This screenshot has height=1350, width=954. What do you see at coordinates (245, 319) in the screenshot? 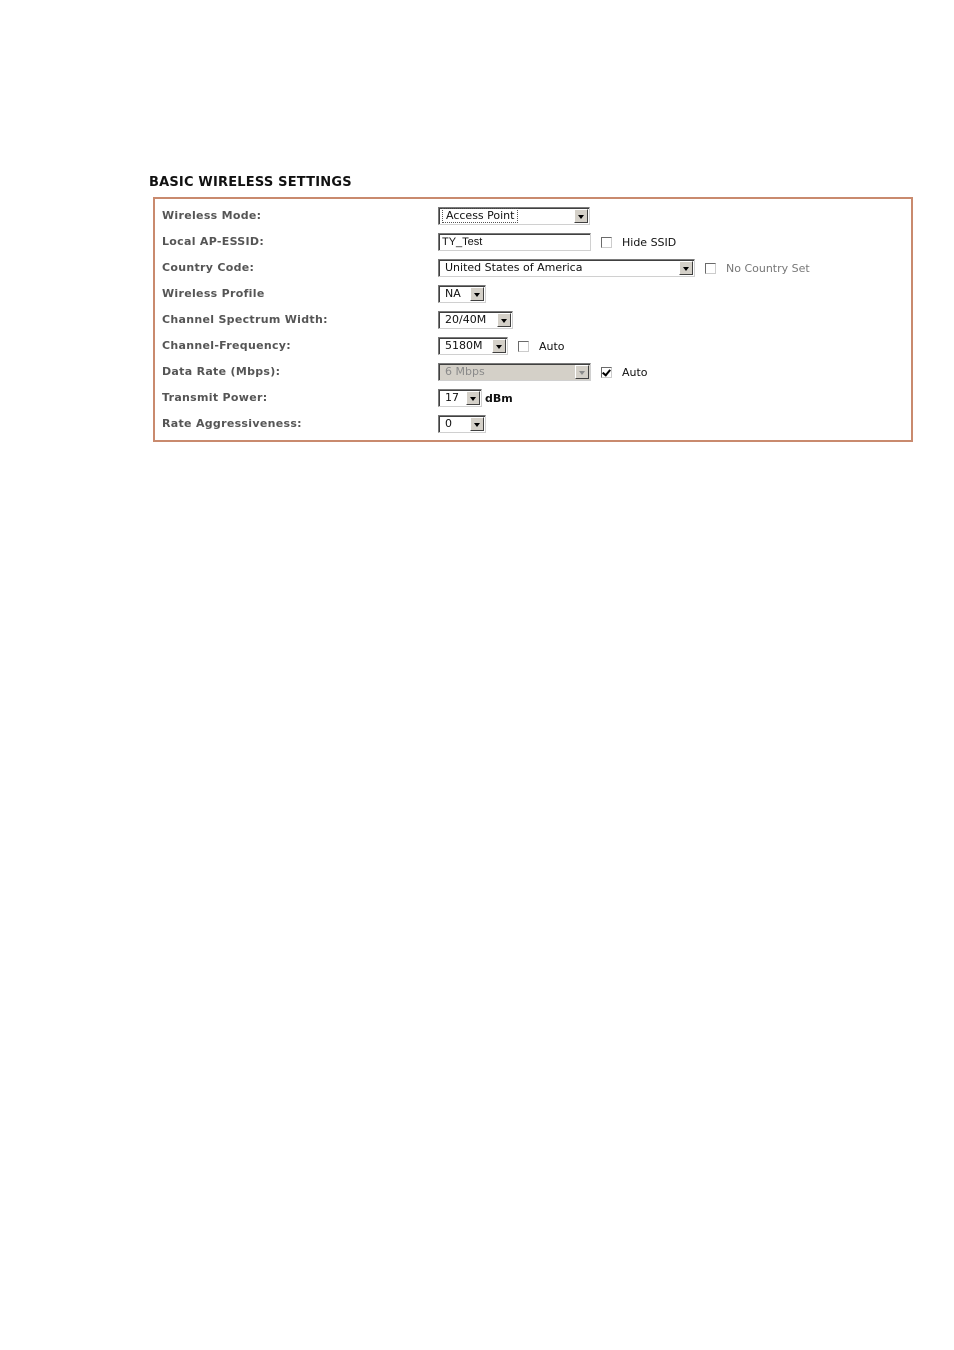
I see `channel-width-label: Channel Spectrum Width:` at bounding box center [245, 319].